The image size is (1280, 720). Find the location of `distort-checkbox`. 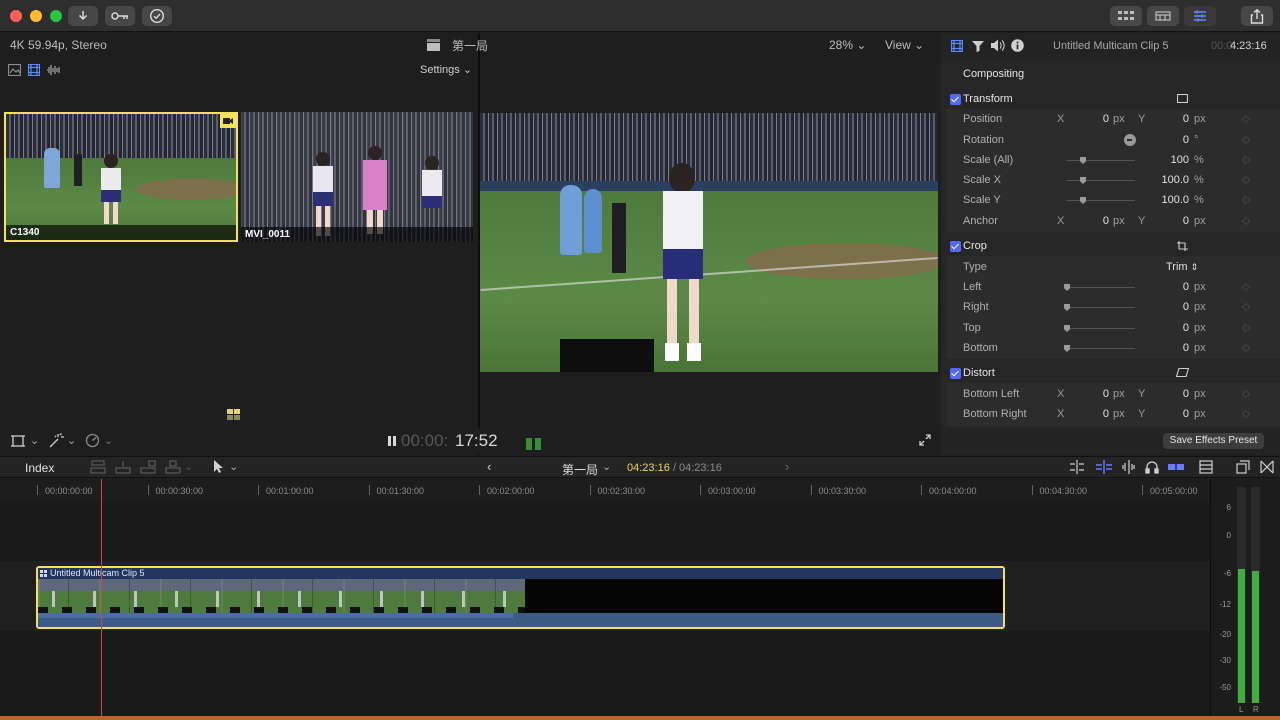

distort-checkbox is located at coordinates (955, 373).